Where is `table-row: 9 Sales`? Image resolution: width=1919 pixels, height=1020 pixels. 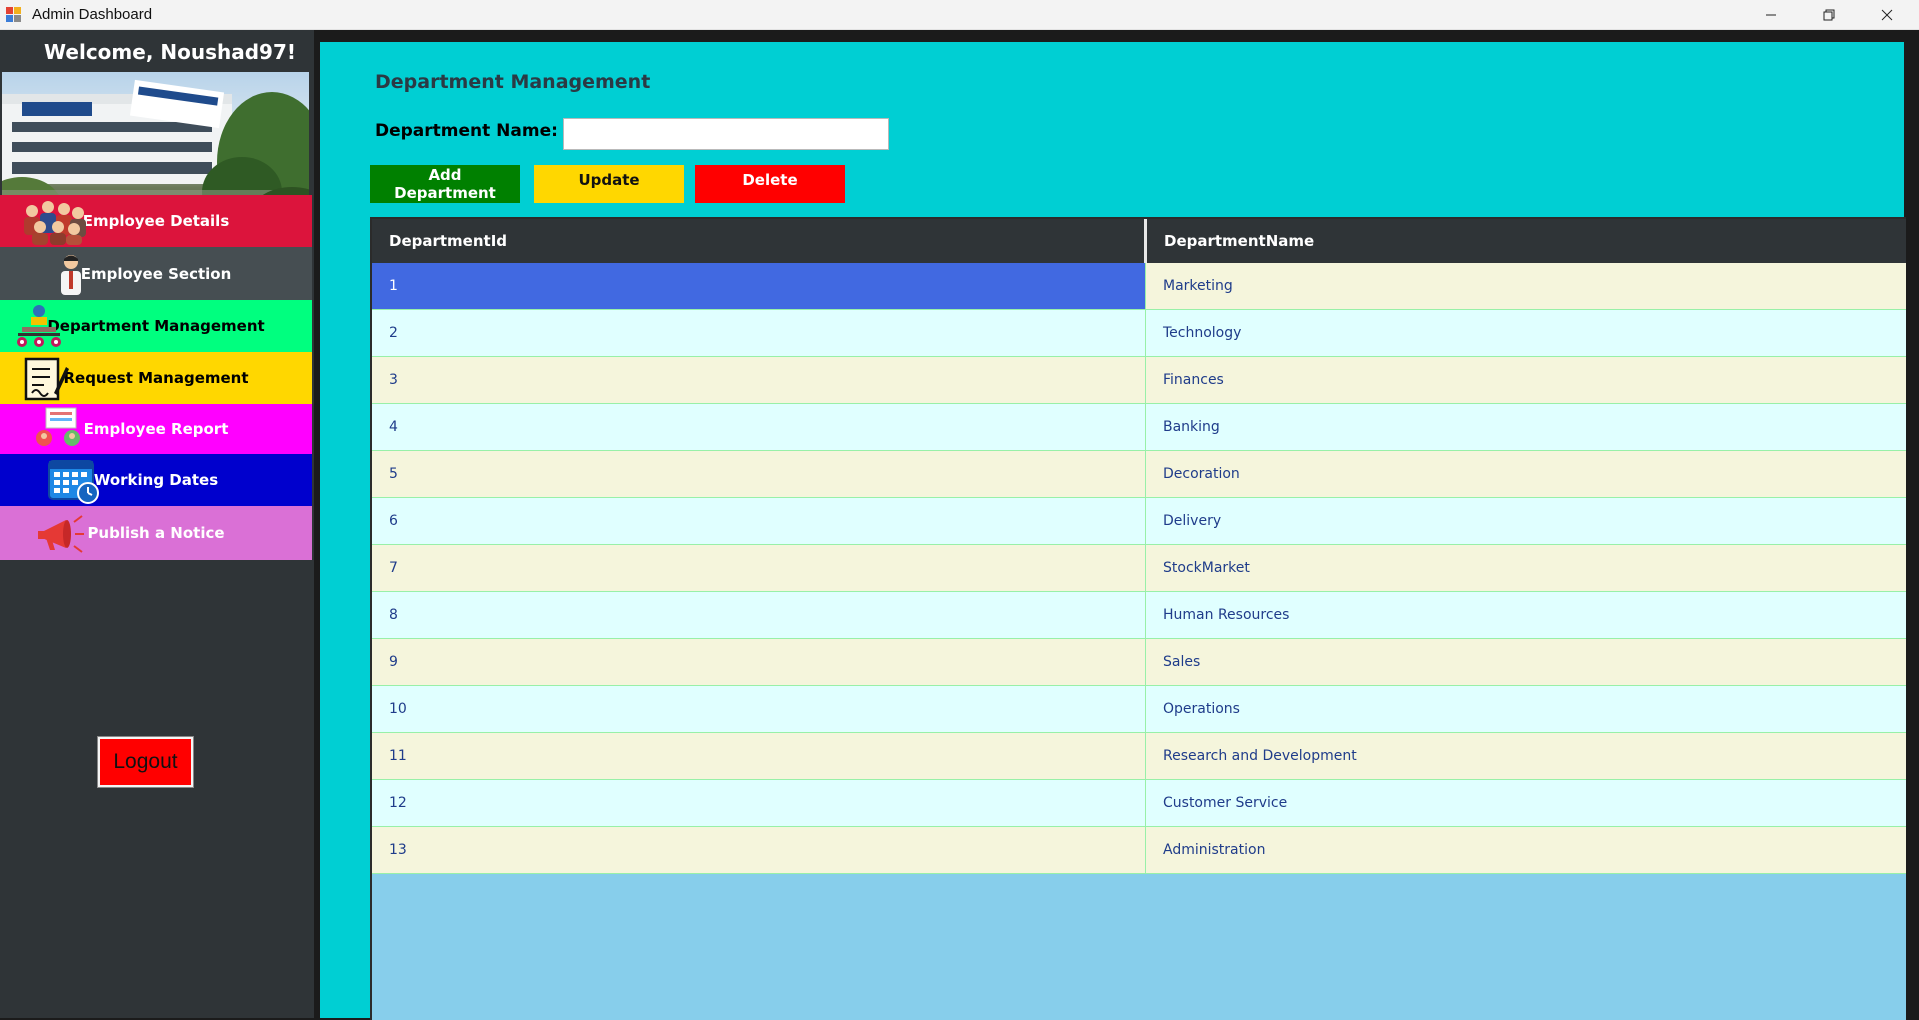 table-row: 9 Sales is located at coordinates (1139, 662).